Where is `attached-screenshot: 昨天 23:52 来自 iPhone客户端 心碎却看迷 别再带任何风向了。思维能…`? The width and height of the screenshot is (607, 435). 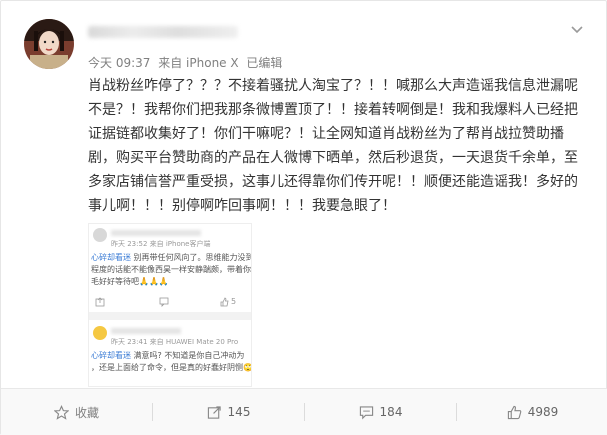 attached-screenshot: 昨天 23:52 来自 iPhone客户端 心碎却看迷 别再带任何风向了。思维能… is located at coordinates (170, 305).